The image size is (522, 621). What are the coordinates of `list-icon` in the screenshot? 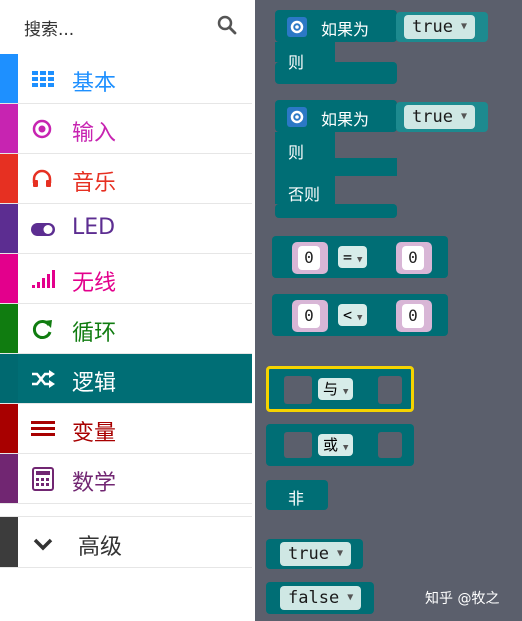 It's located at (43, 429).